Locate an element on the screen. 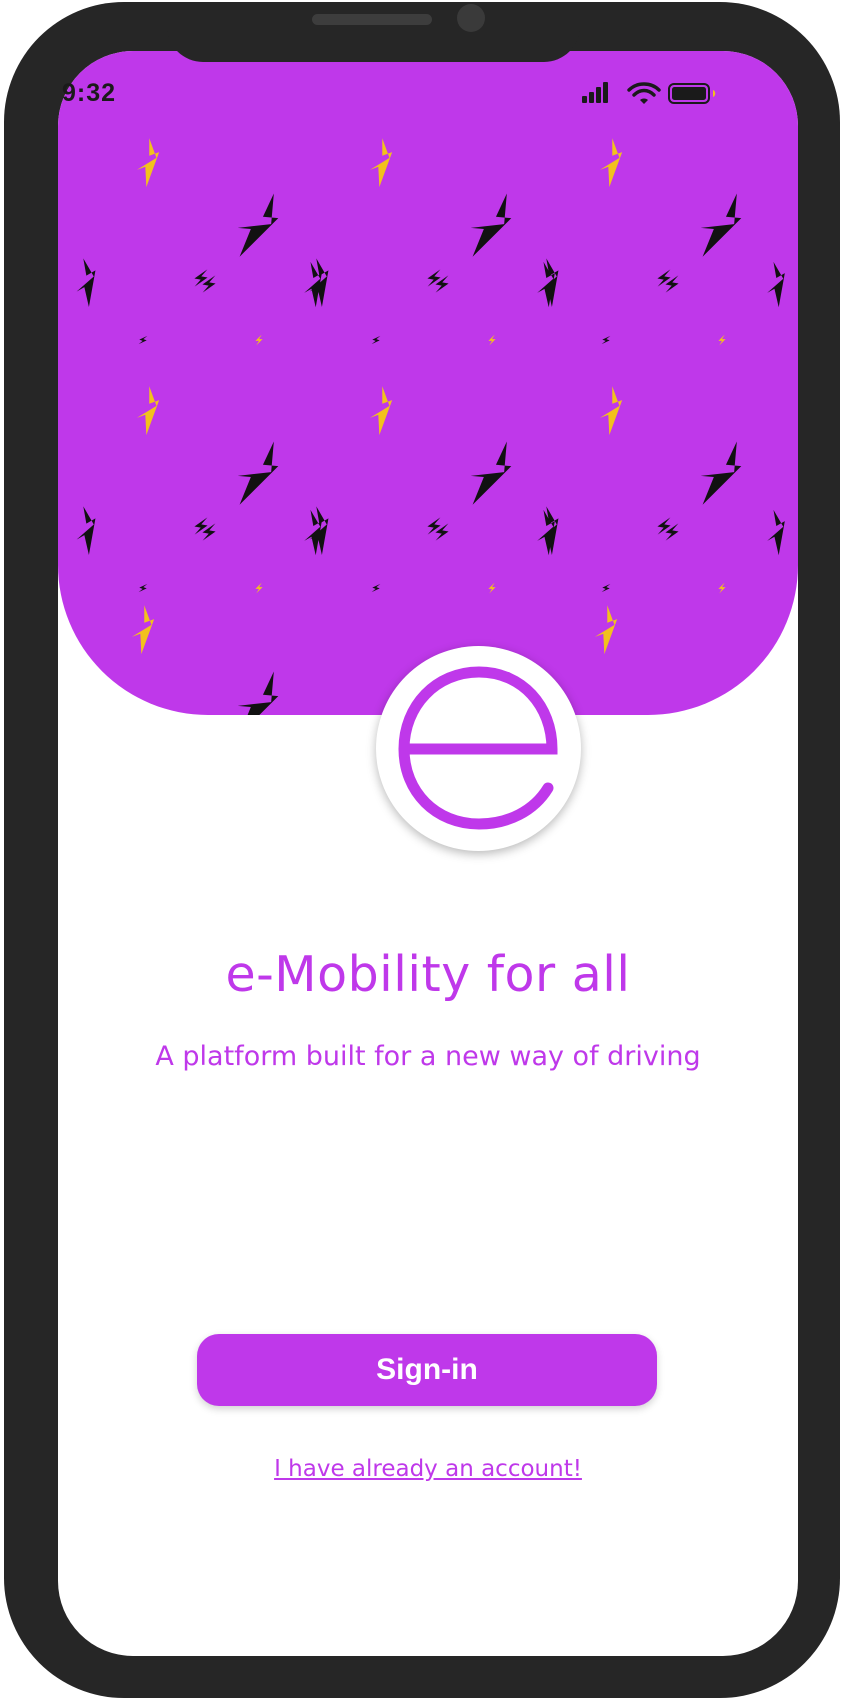  status-icons is located at coordinates (649, 93).